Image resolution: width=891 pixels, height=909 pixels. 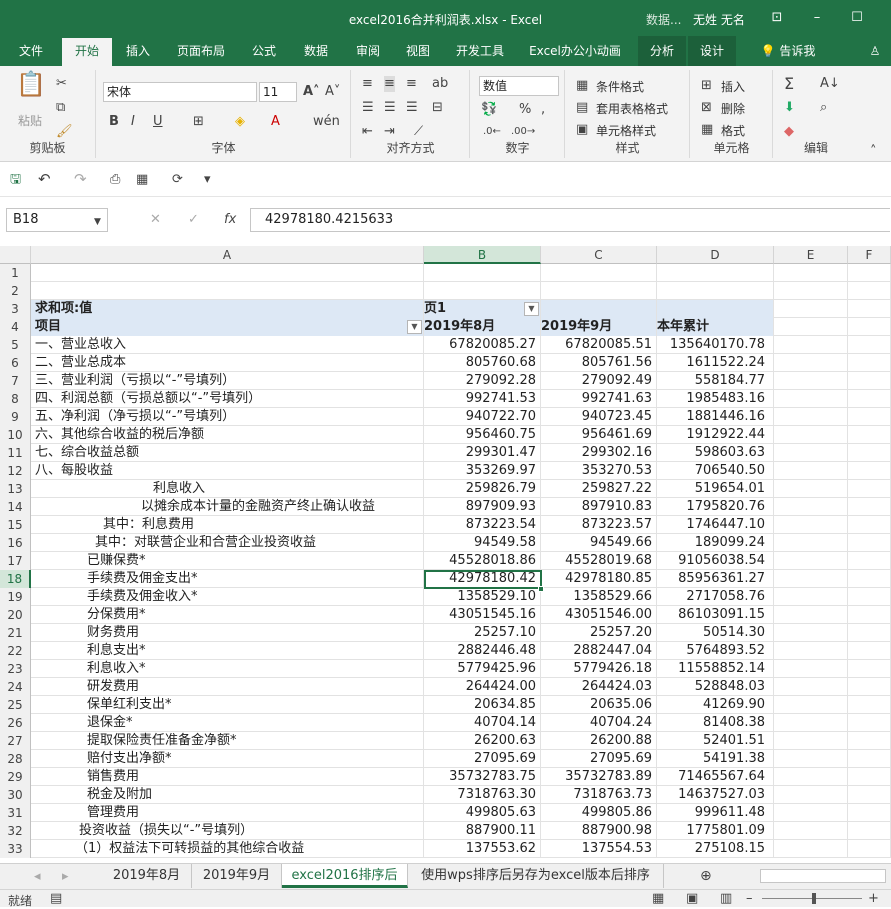 I want to click on row-header: 28, so click(x=15, y=759).